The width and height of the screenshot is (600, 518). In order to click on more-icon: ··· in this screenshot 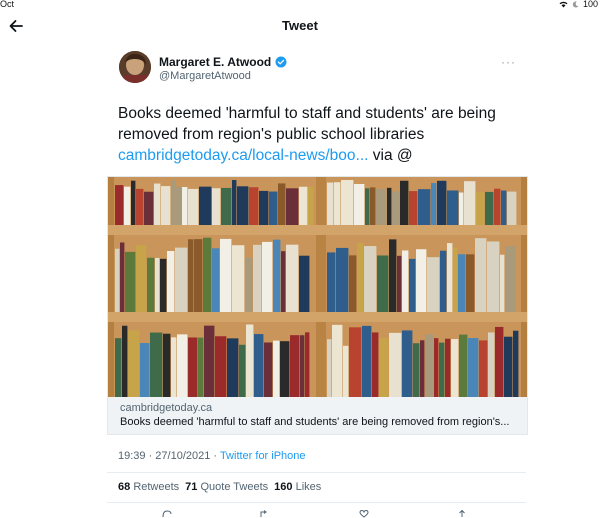, I will do `click(508, 62)`.